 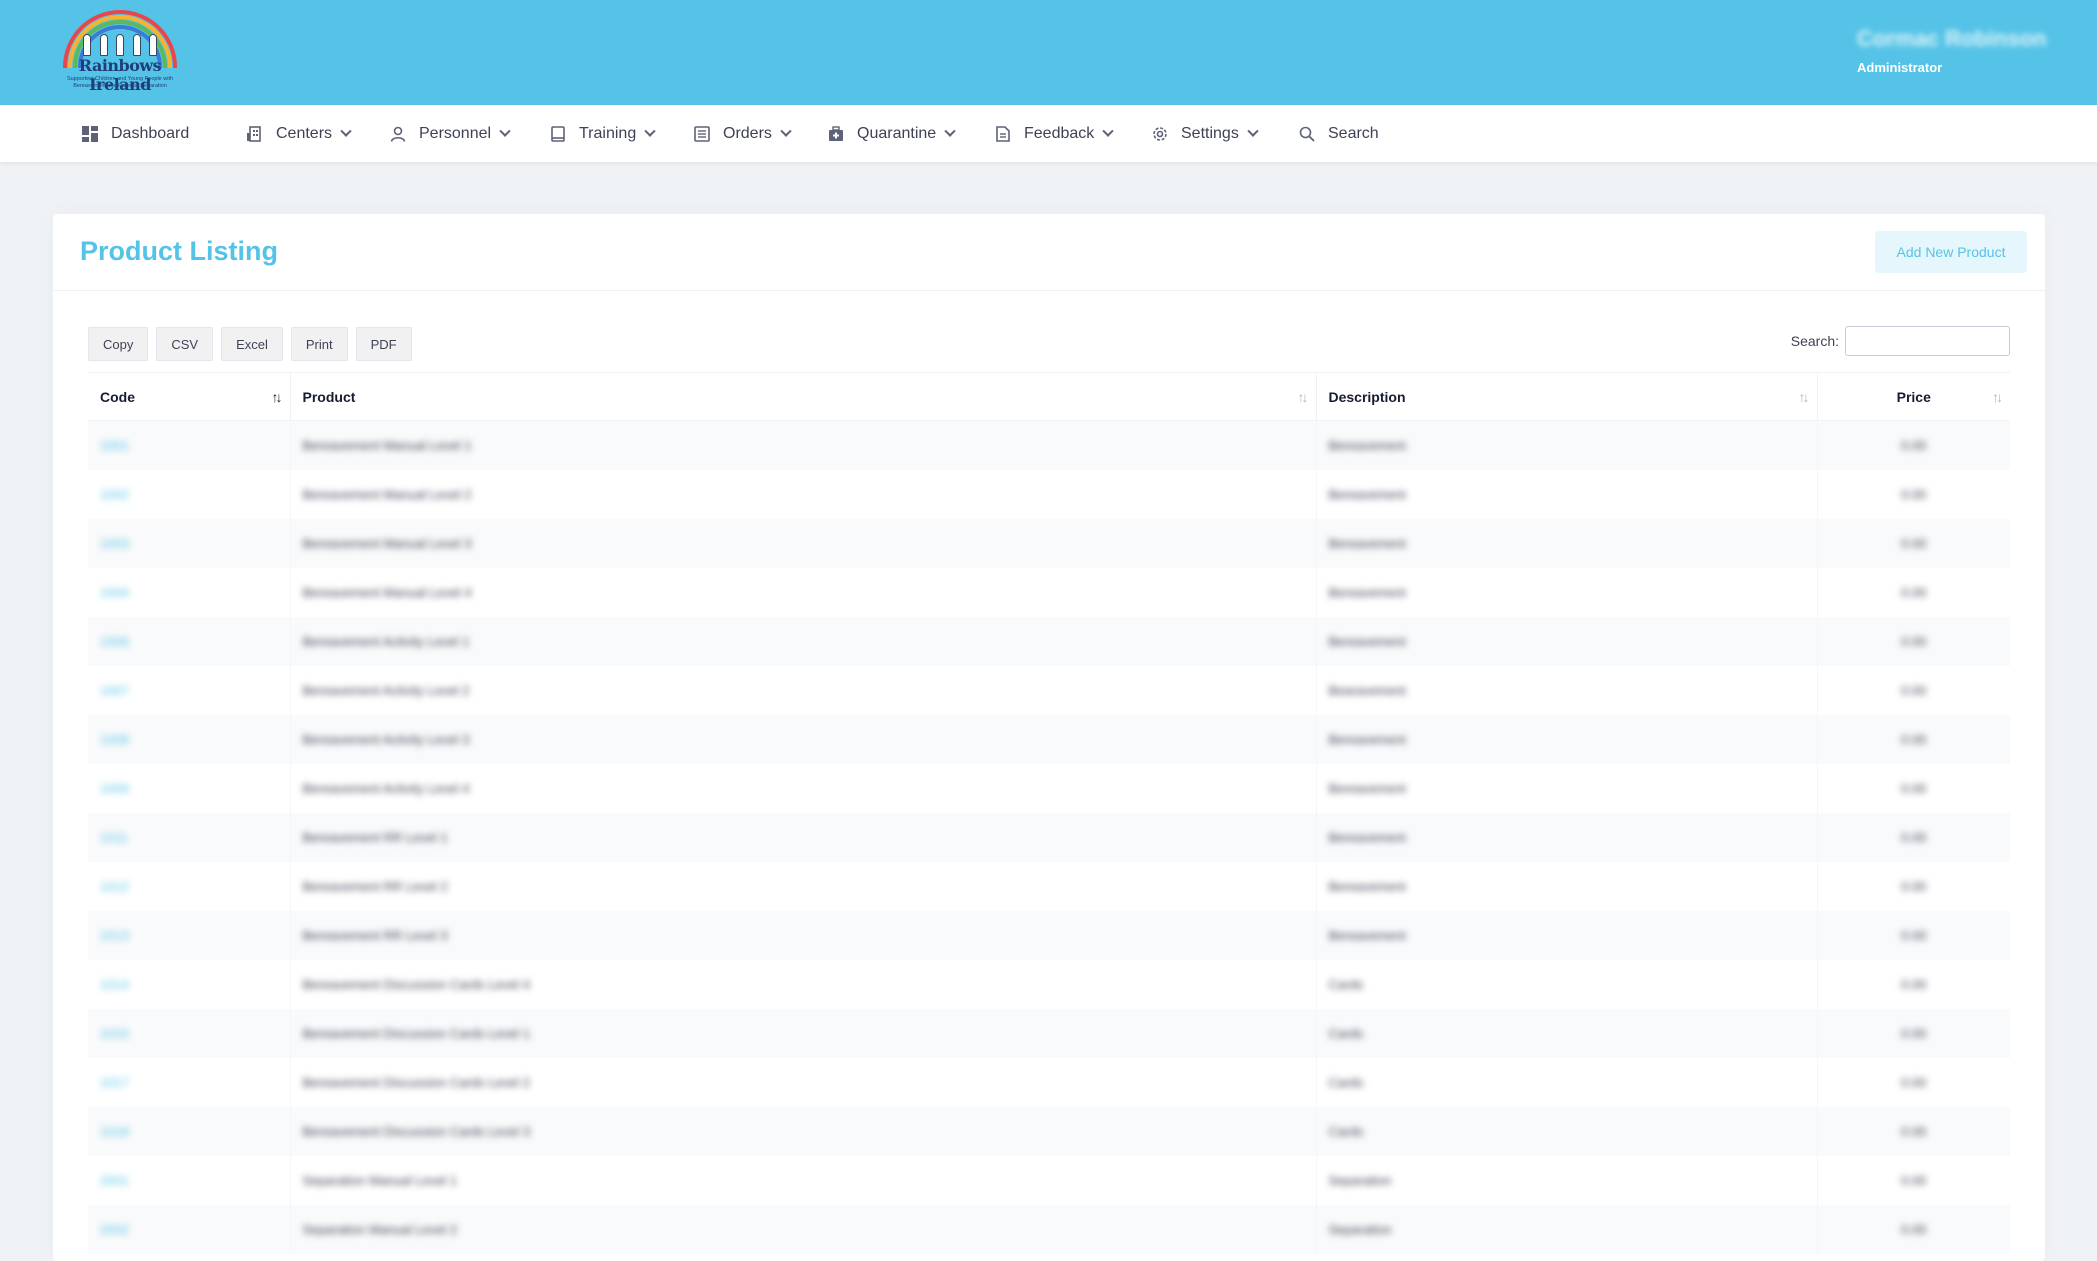 What do you see at coordinates (189, 396) in the screenshot?
I see `column-header-code: Code ↑↓` at bounding box center [189, 396].